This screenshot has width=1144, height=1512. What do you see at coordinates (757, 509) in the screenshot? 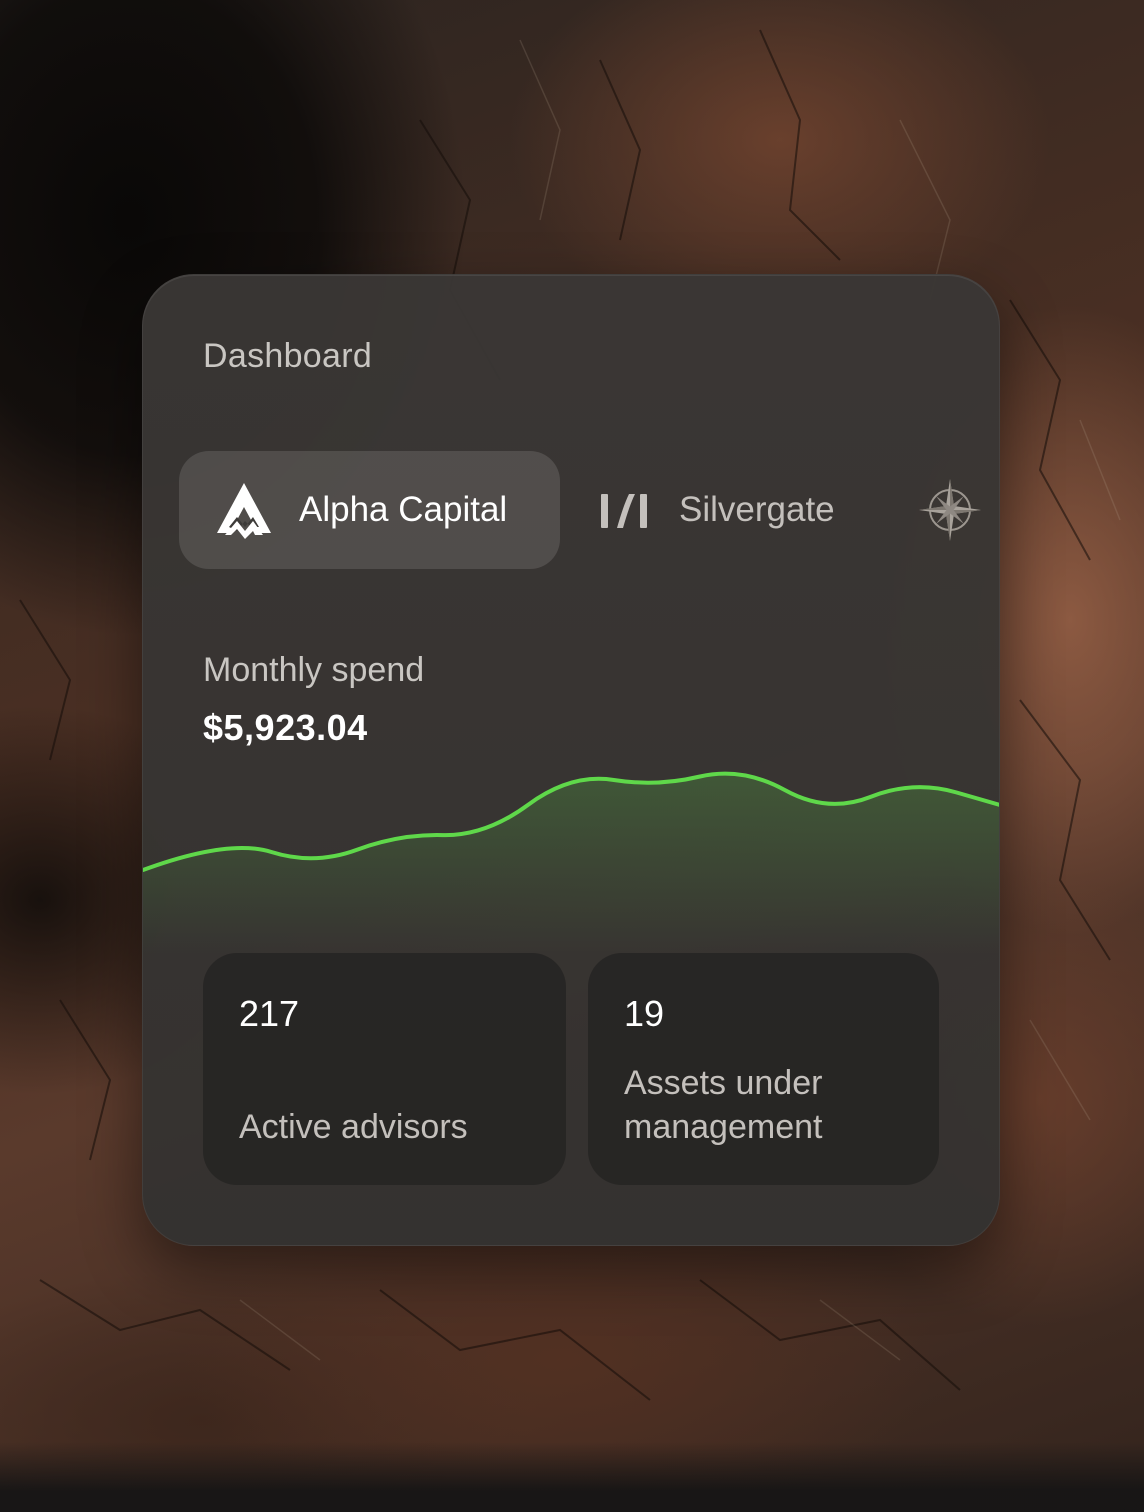
I see `brand-label: Silvergate` at bounding box center [757, 509].